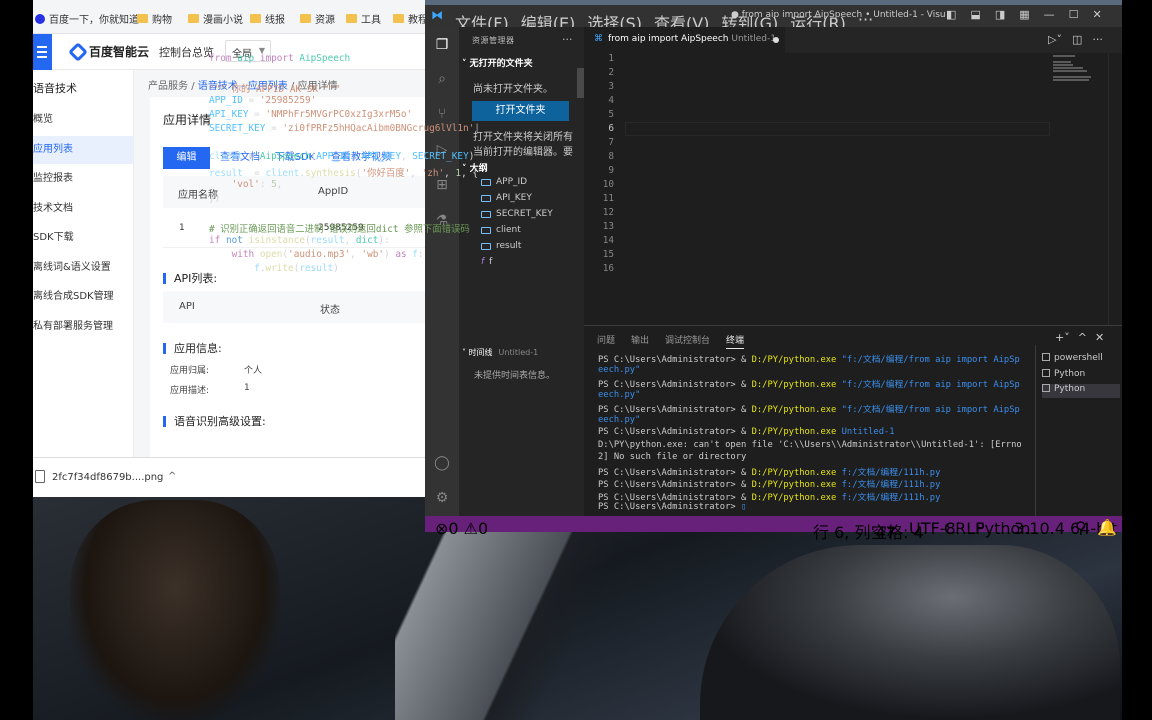 This screenshot has height=720, width=1152. I want to click on bookmark-folder: 线报, so click(267, 18).